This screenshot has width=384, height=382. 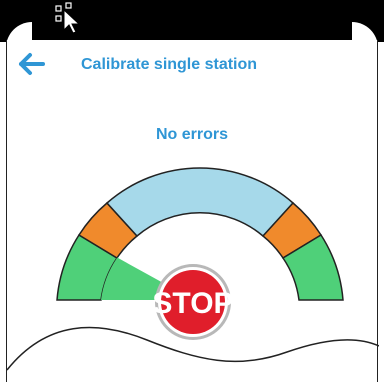 What do you see at coordinates (200, 202) in the screenshot?
I see `gauge-band-blue` at bounding box center [200, 202].